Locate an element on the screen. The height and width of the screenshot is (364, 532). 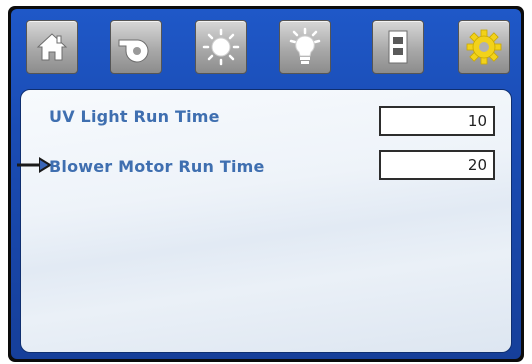
door-icon is located at coordinates (398, 47).